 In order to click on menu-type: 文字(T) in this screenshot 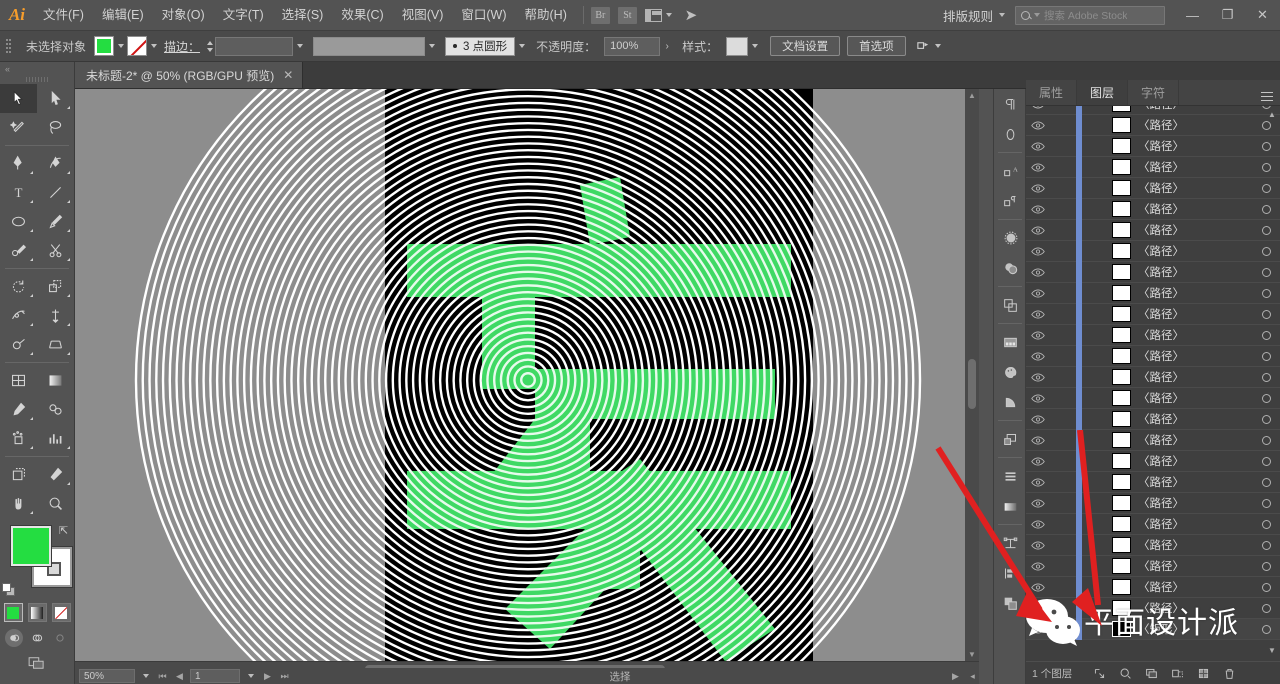, I will do `click(243, 15)`.